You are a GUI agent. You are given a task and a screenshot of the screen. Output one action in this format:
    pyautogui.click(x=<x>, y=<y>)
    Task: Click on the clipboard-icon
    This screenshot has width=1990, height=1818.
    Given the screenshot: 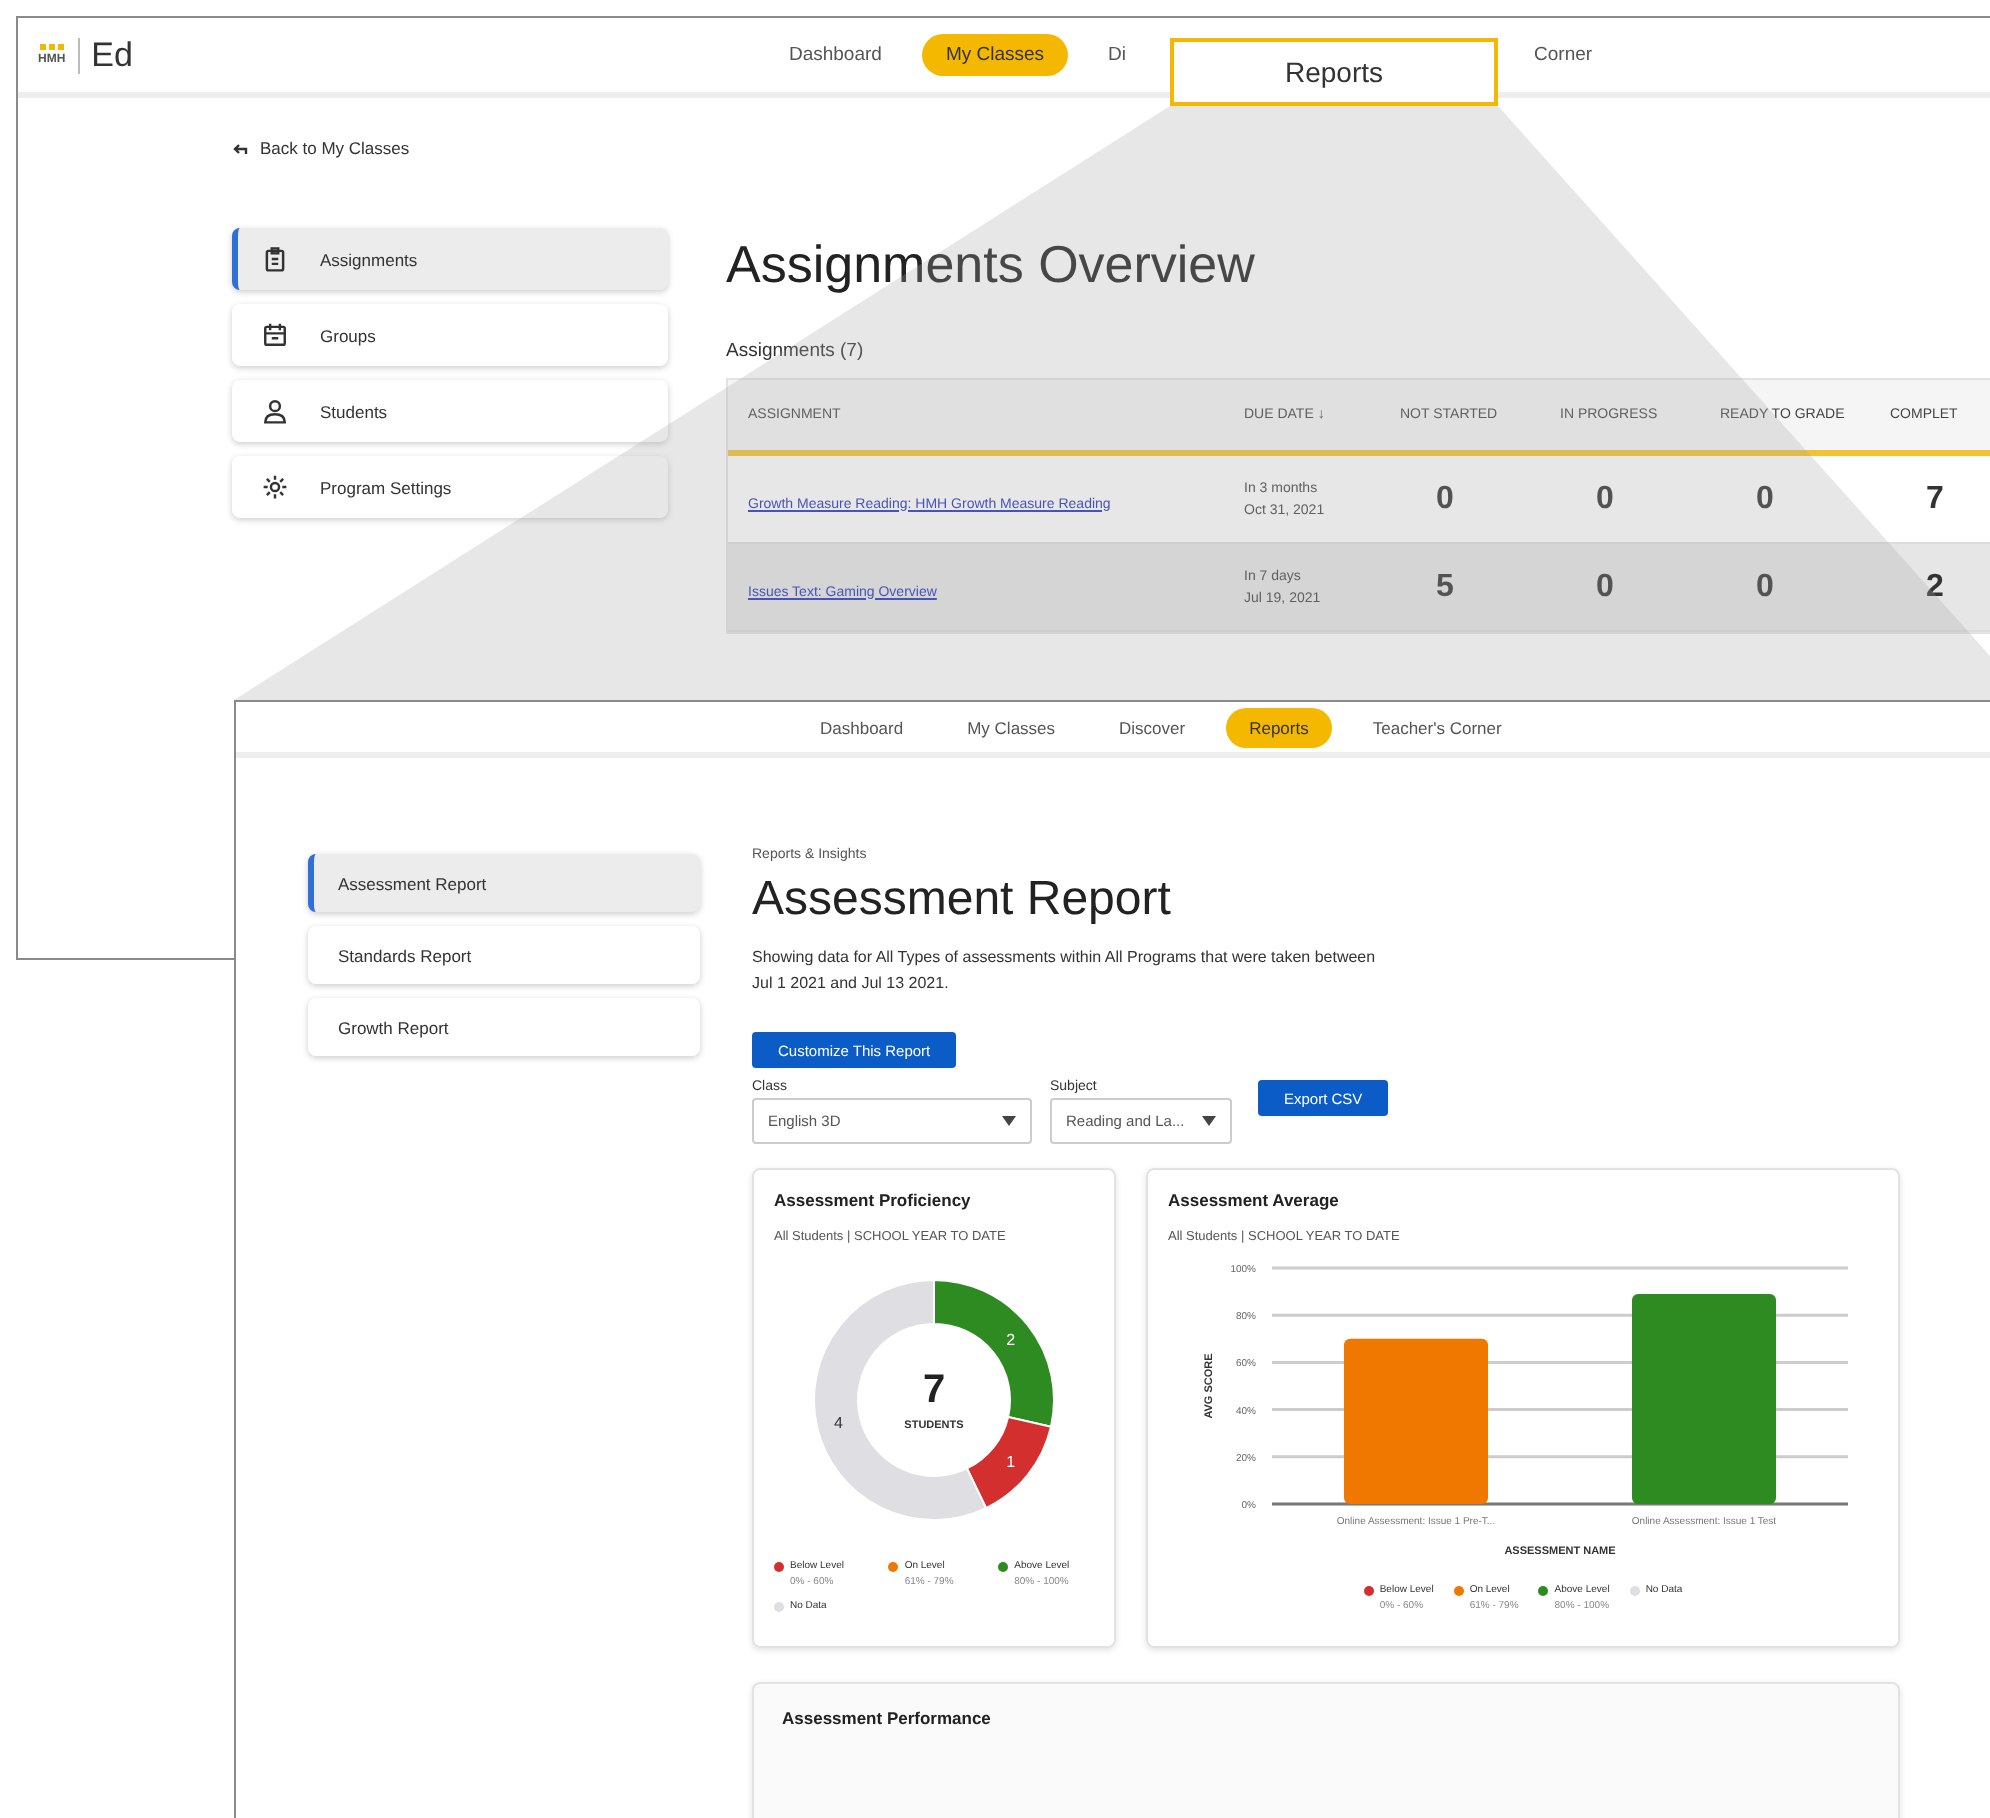 What is the action you would take?
    pyautogui.click(x=275, y=259)
    